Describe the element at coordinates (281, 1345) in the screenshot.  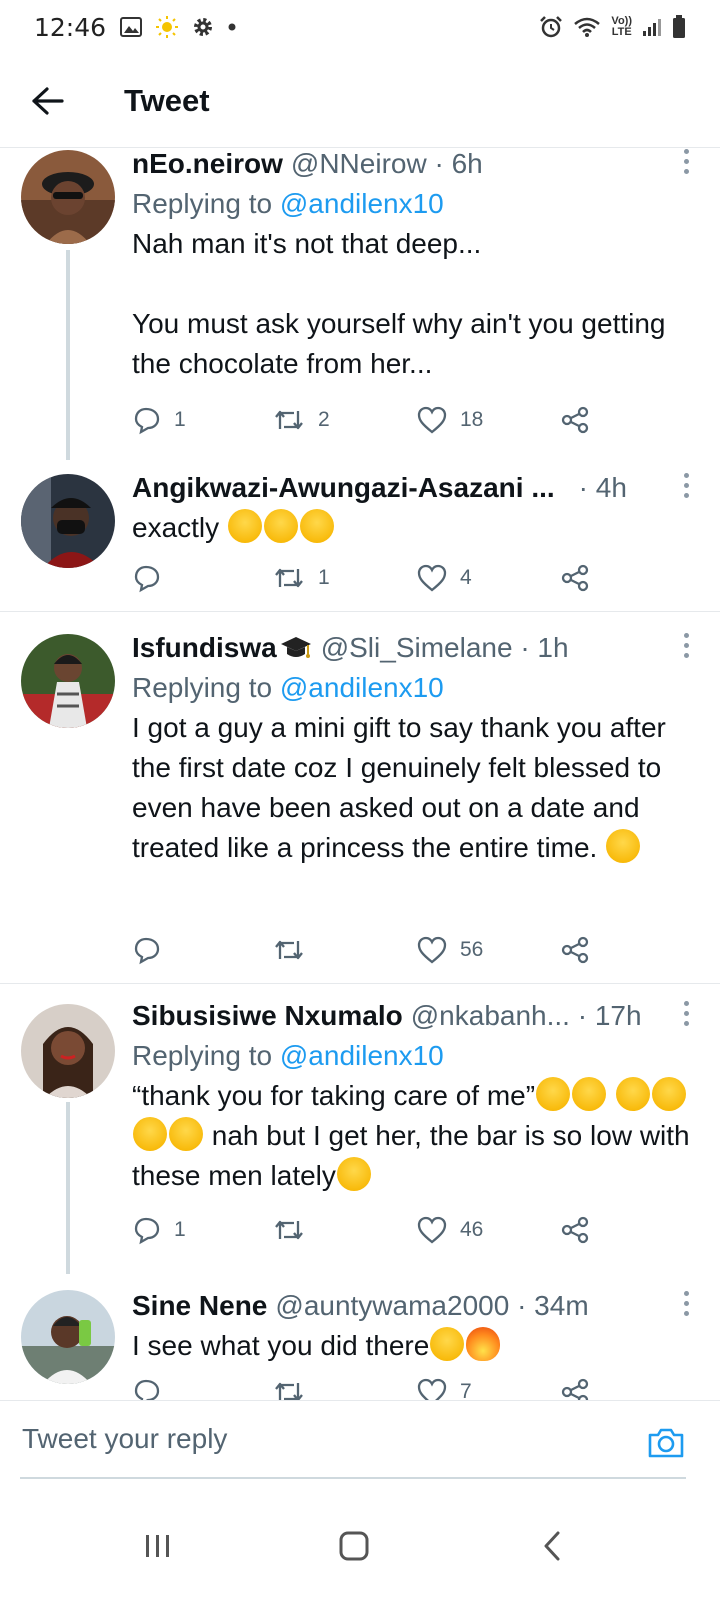
I see `tweet-text-content: I see what you did there` at that location.